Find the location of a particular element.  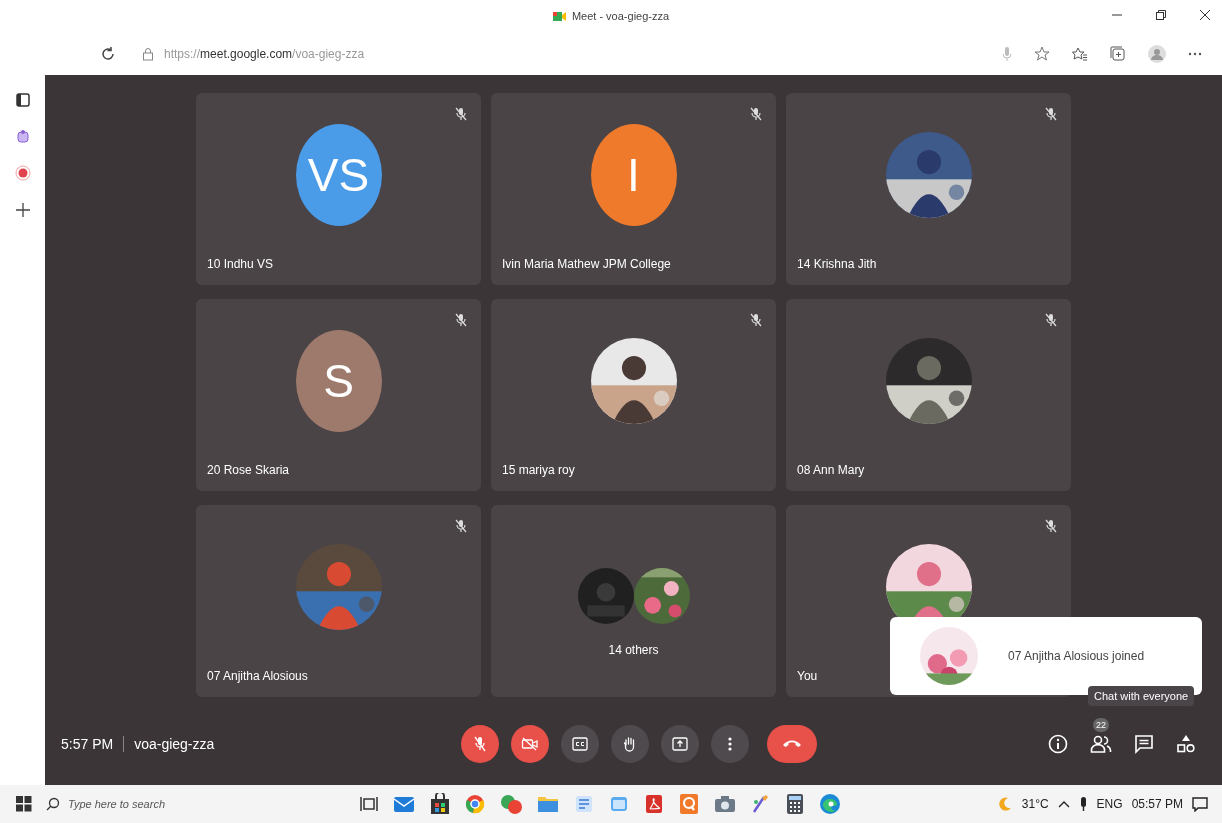

calculator-icon is located at coordinates (795, 804).